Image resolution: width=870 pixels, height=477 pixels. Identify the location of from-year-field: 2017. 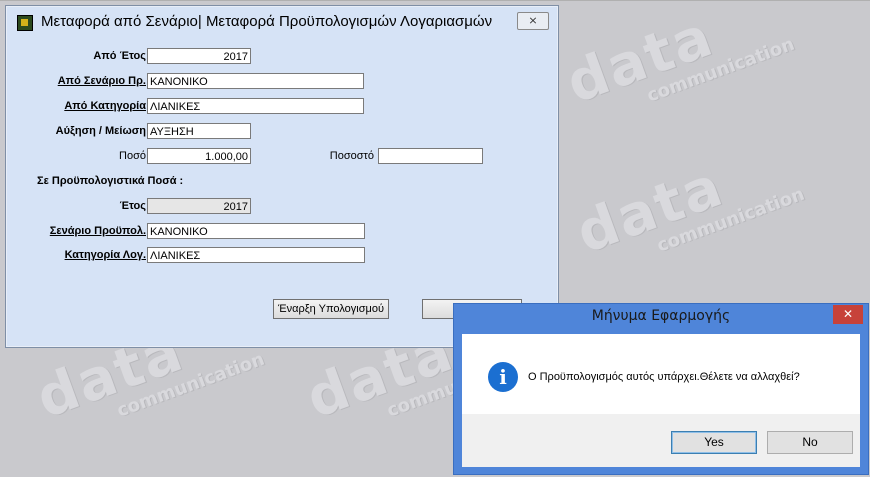
(199, 56).